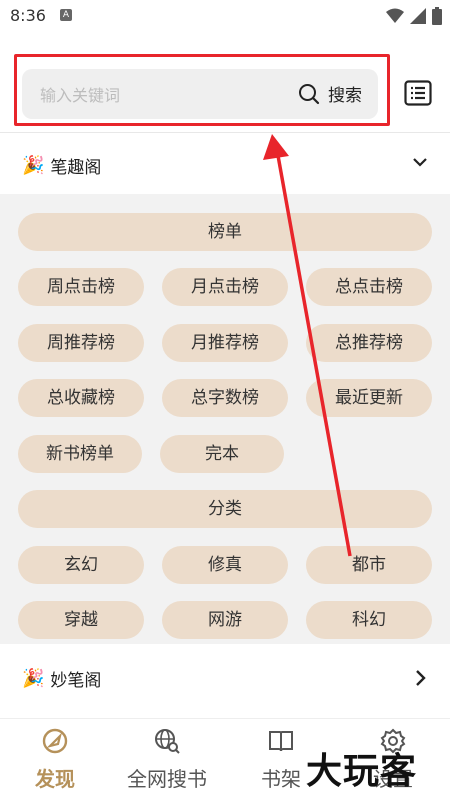  I want to click on source-title: 🎉 笔趣阁, so click(61, 165).